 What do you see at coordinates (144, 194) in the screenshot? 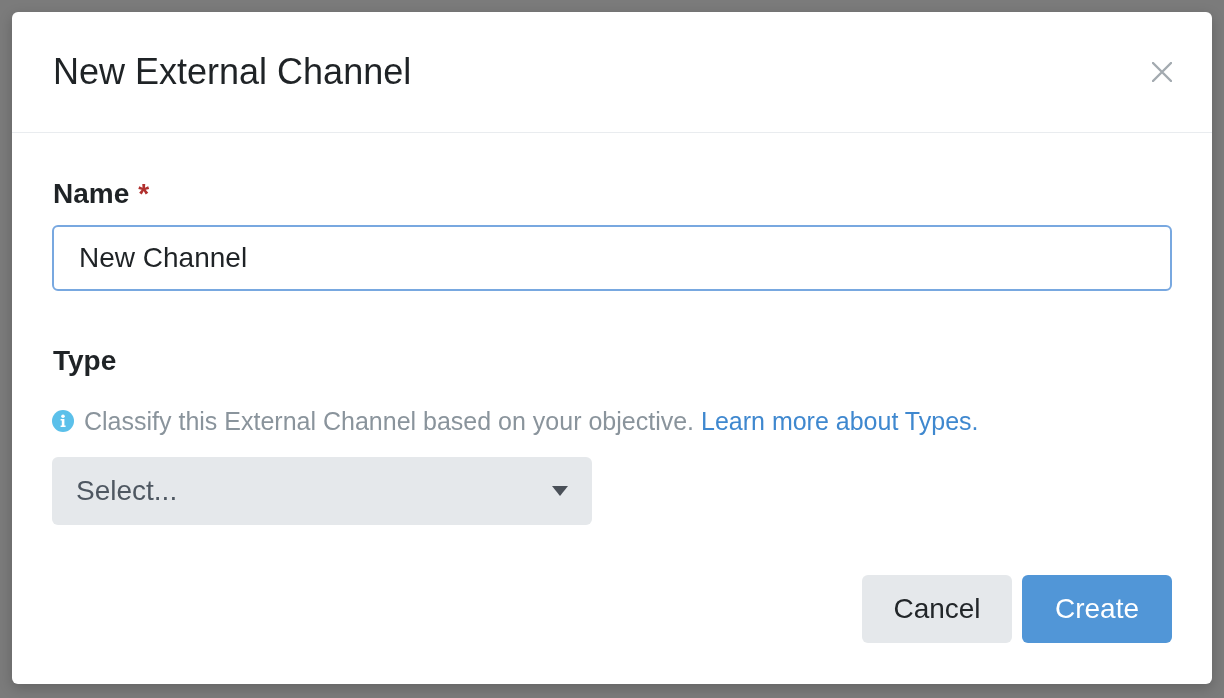
I see `required-mark: *` at bounding box center [144, 194].